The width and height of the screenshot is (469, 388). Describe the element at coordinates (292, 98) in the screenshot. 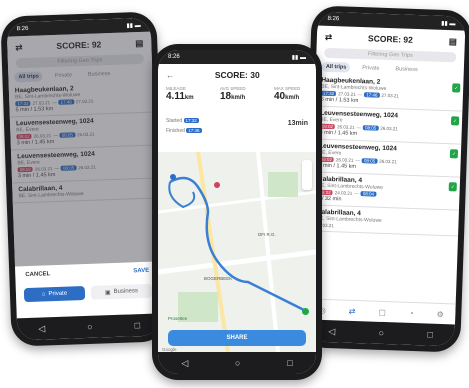

I see `max-speed-unit: km/h` at that location.